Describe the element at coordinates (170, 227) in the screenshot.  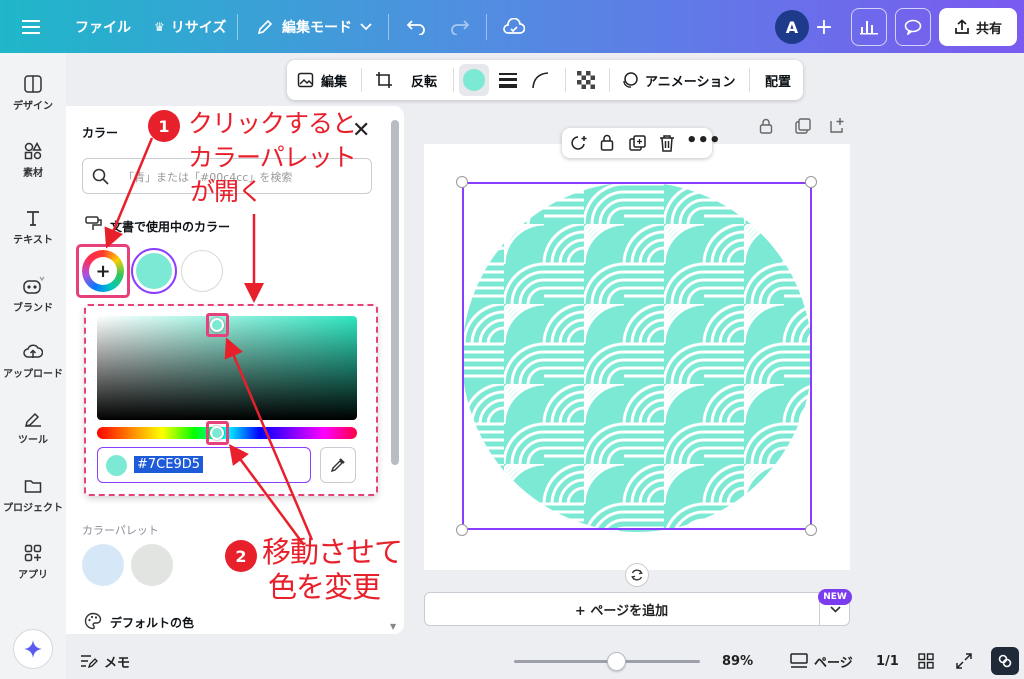
I see `doc-colors-label: 文書で使用中のカラー` at that location.